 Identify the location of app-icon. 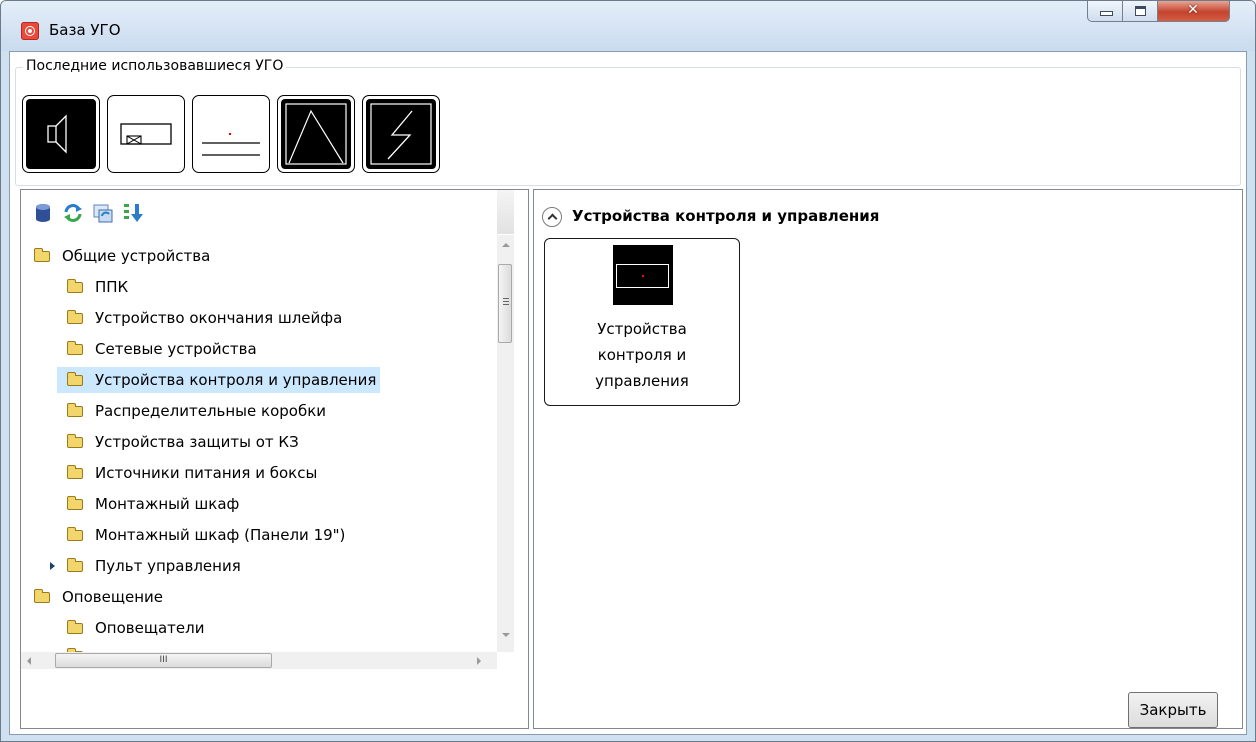
(30, 31).